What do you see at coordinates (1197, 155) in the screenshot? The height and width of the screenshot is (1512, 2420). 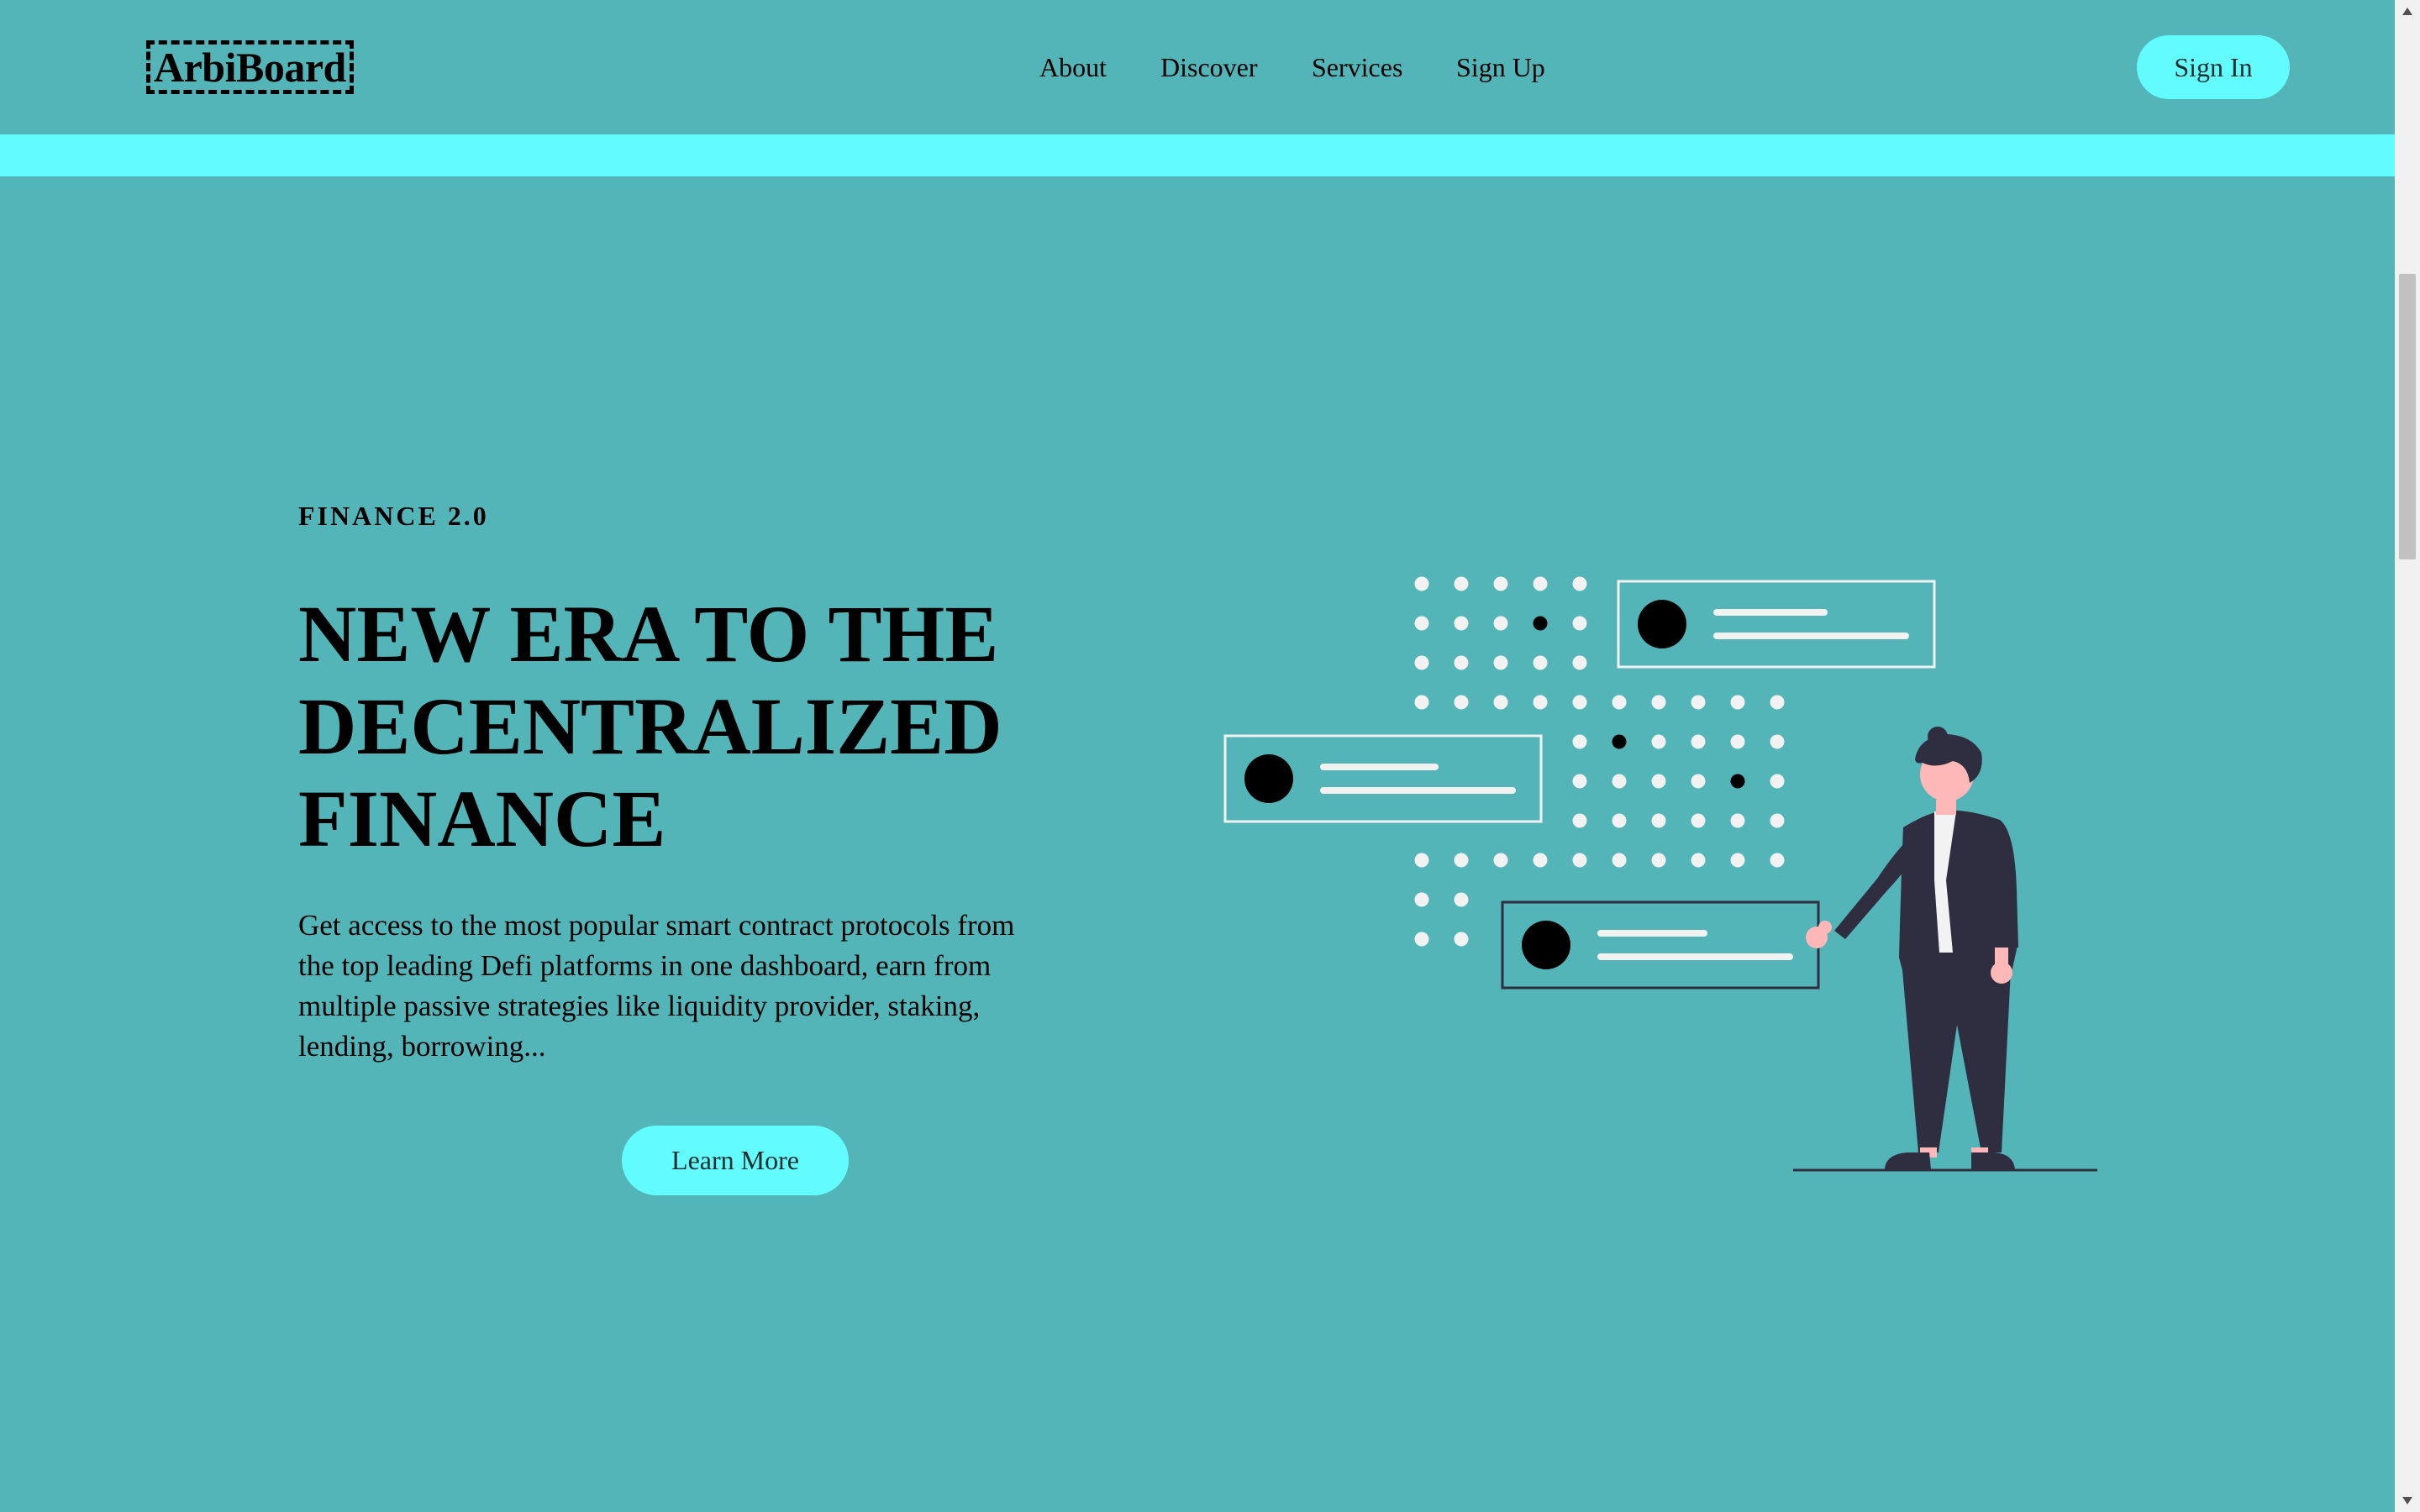 I see `accent-band` at bounding box center [1197, 155].